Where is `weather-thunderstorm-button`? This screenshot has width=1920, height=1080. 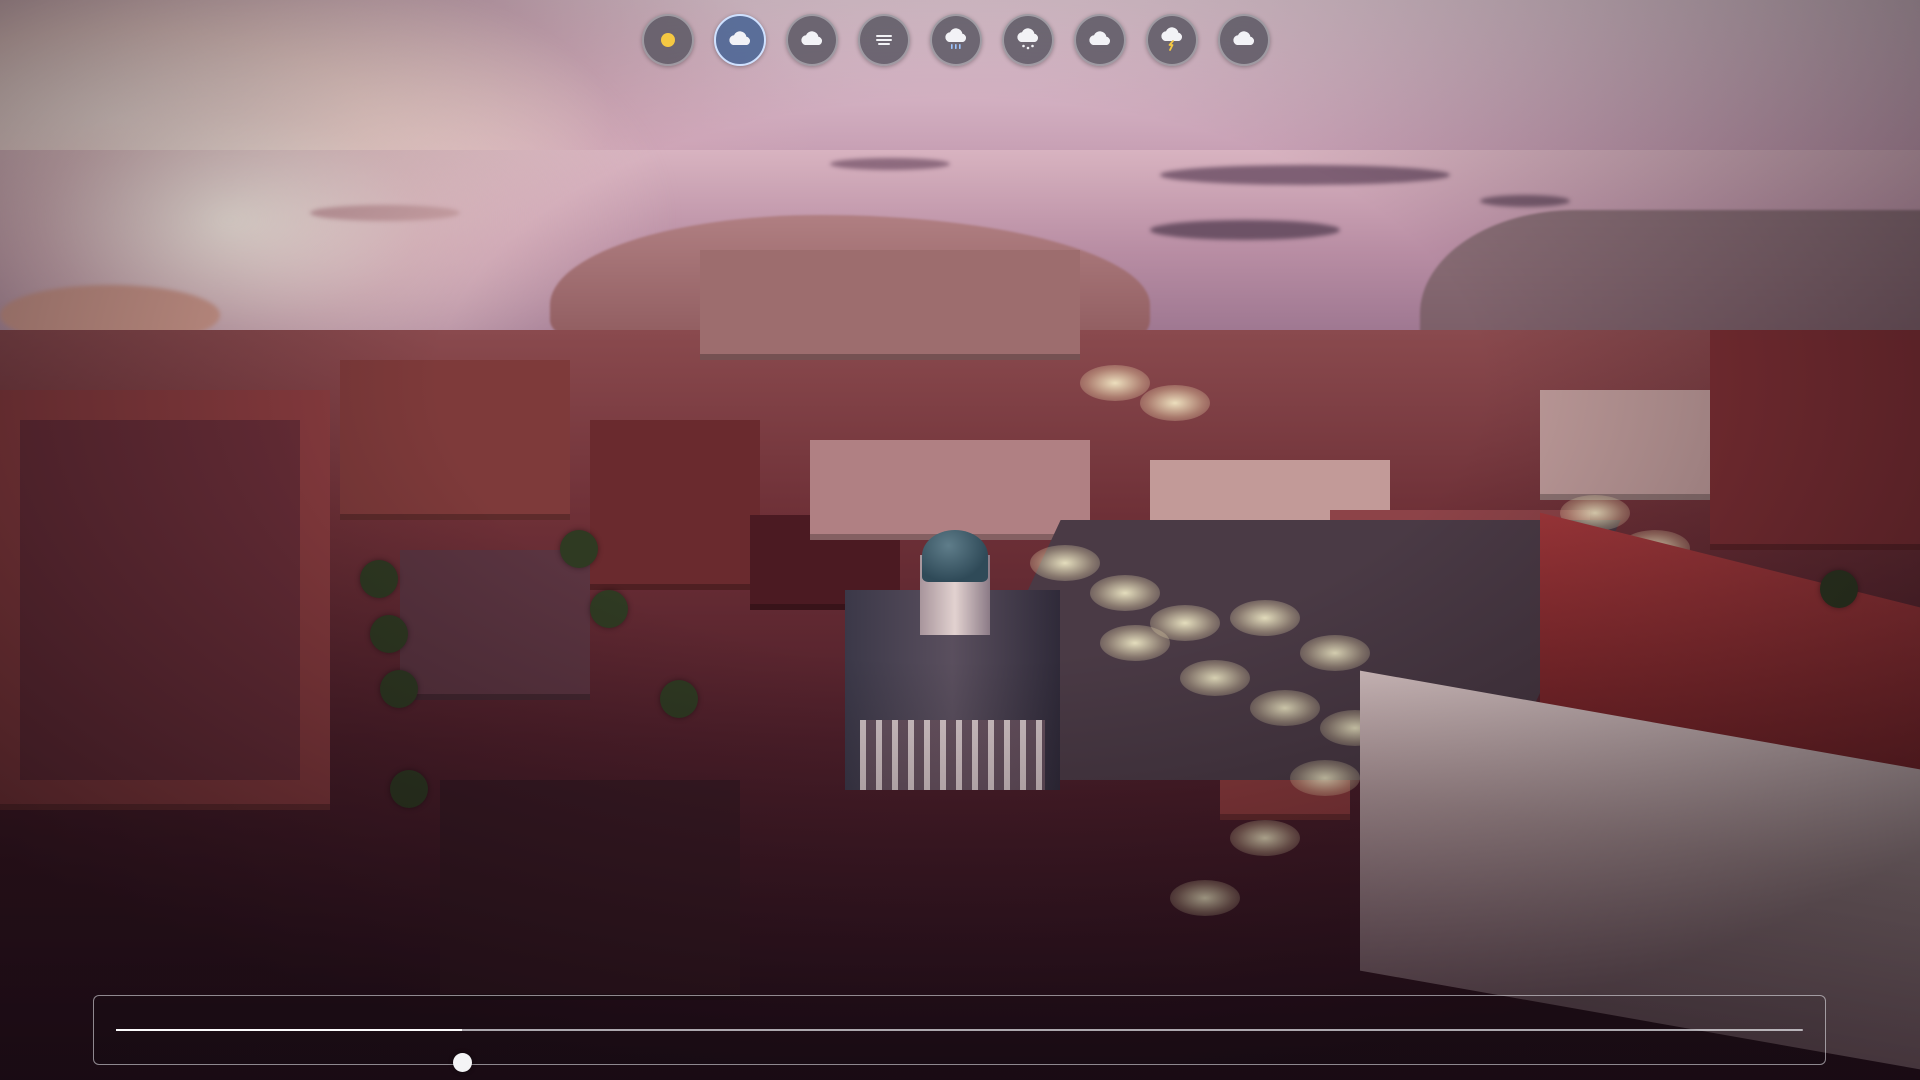
weather-thunderstorm-button is located at coordinates (1172, 40).